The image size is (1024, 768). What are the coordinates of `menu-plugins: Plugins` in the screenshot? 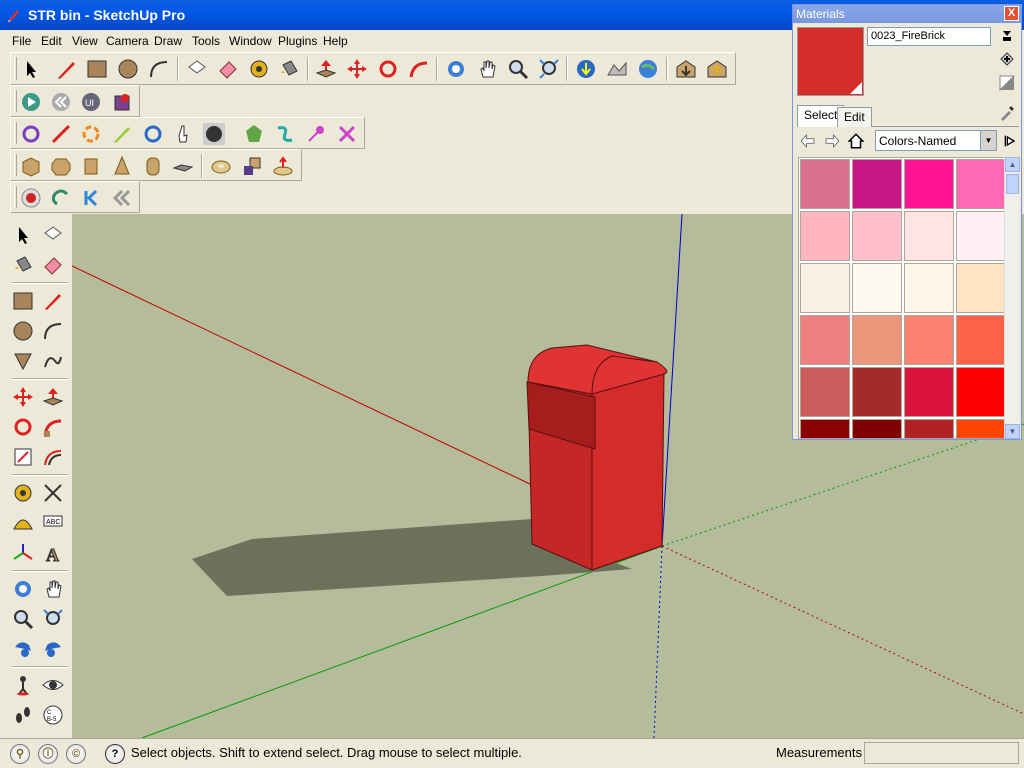 It's located at (297, 41).